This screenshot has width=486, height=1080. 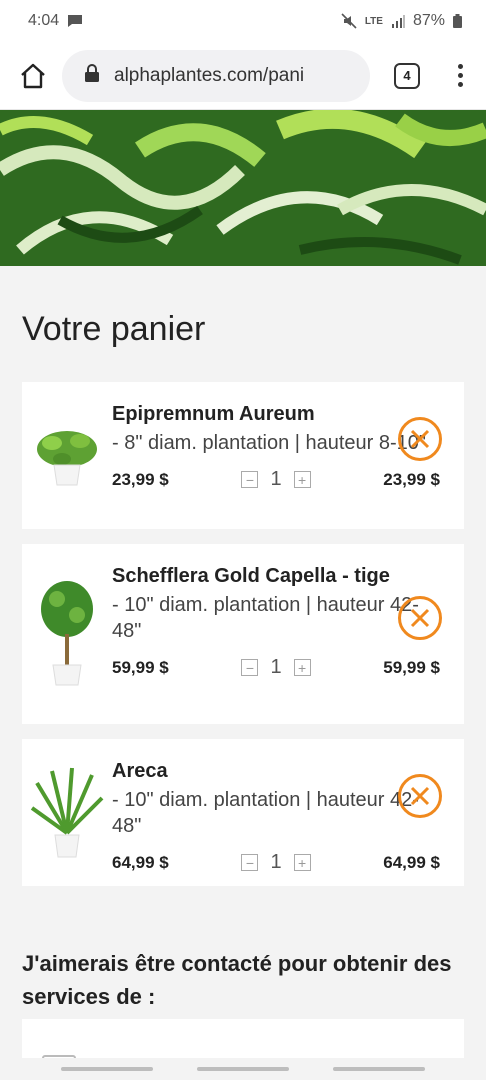 I want to click on hero-plants-image, so click(x=243, y=188).